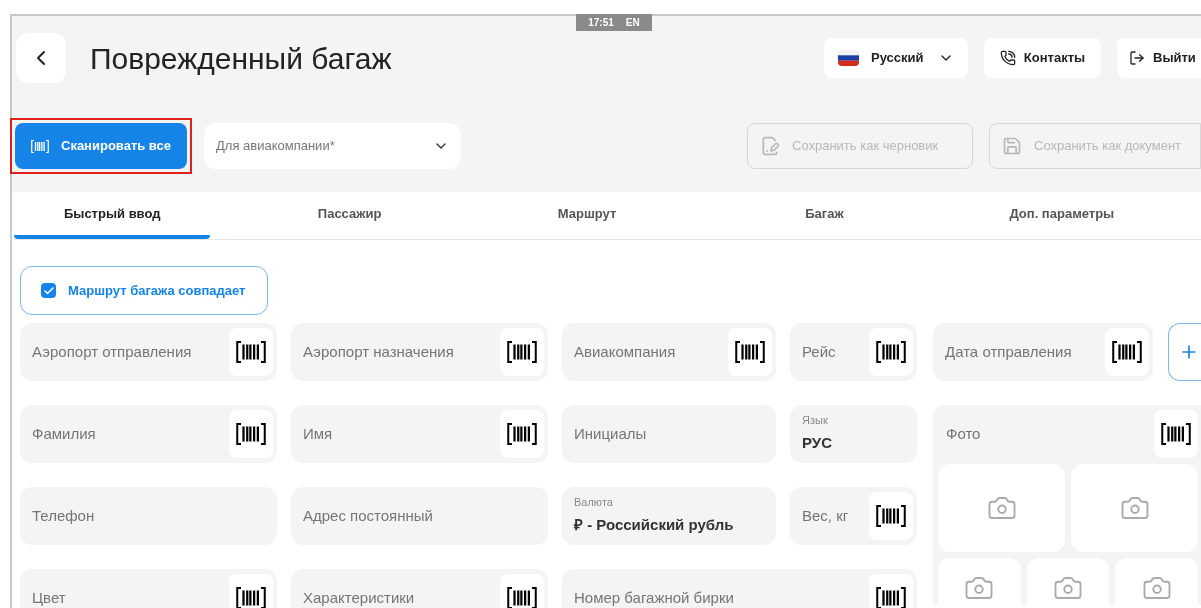  I want to click on input-field: Характеристики, so click(419, 588).